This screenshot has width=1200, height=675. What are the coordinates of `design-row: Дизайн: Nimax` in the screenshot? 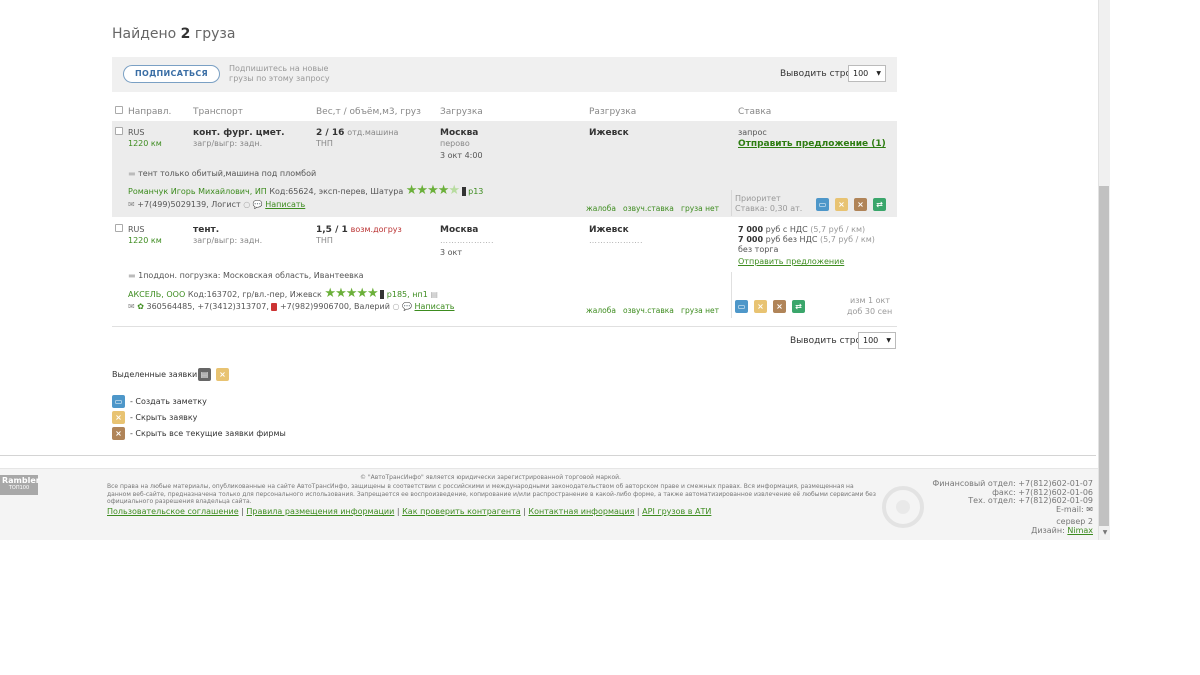 It's located at (1012, 530).